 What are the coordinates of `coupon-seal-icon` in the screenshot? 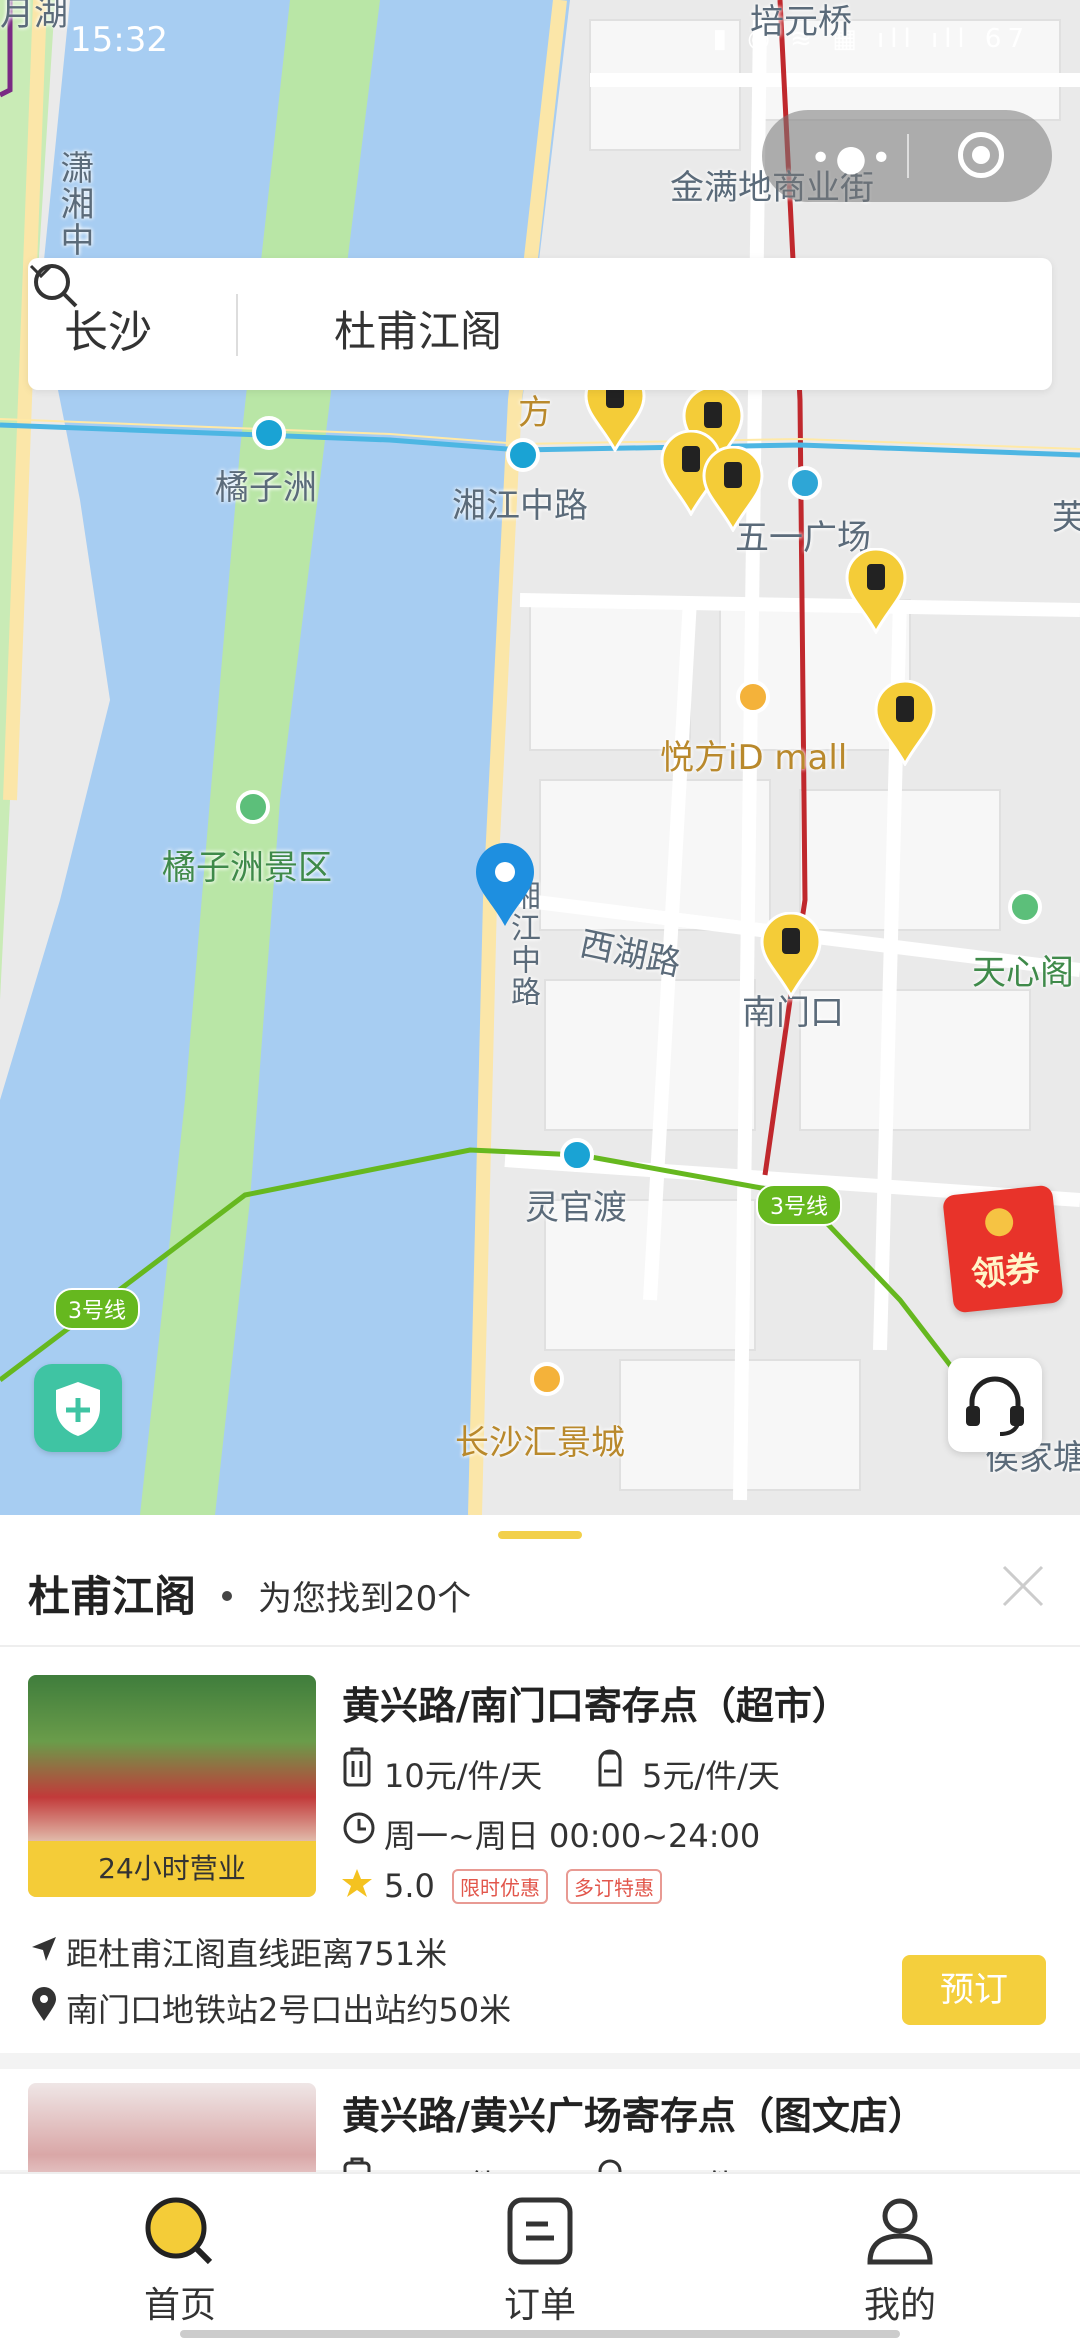 It's located at (999, 1222).